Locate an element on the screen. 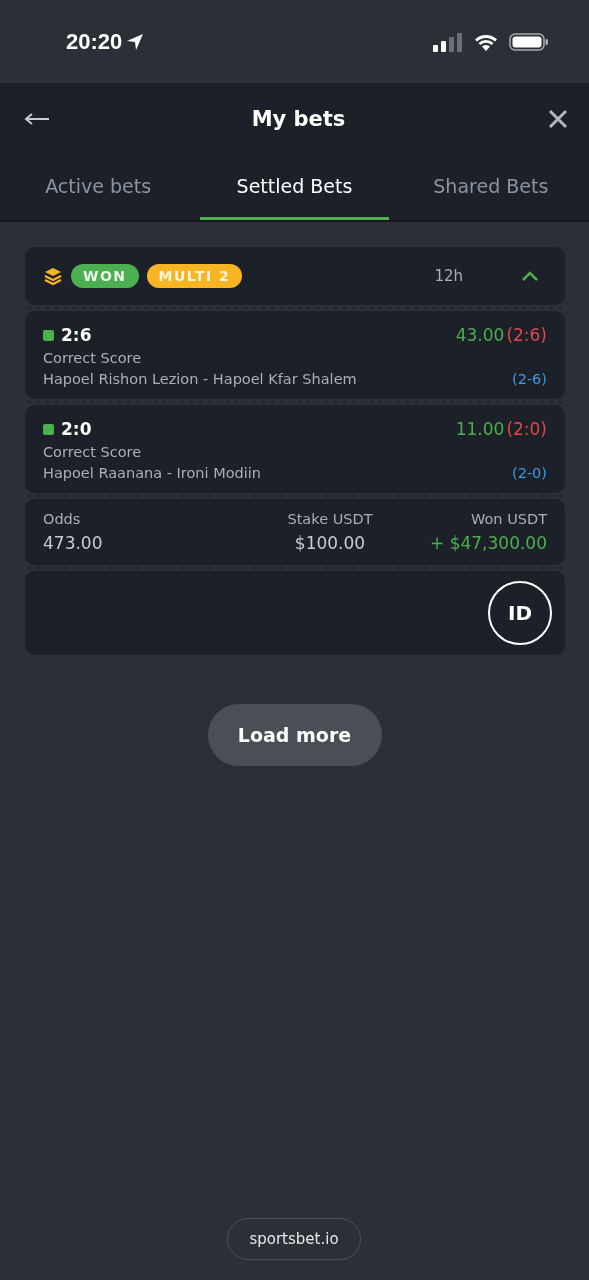 Image resolution: width=589 pixels, height=1280 pixels. layers-icon is located at coordinates (53, 276).